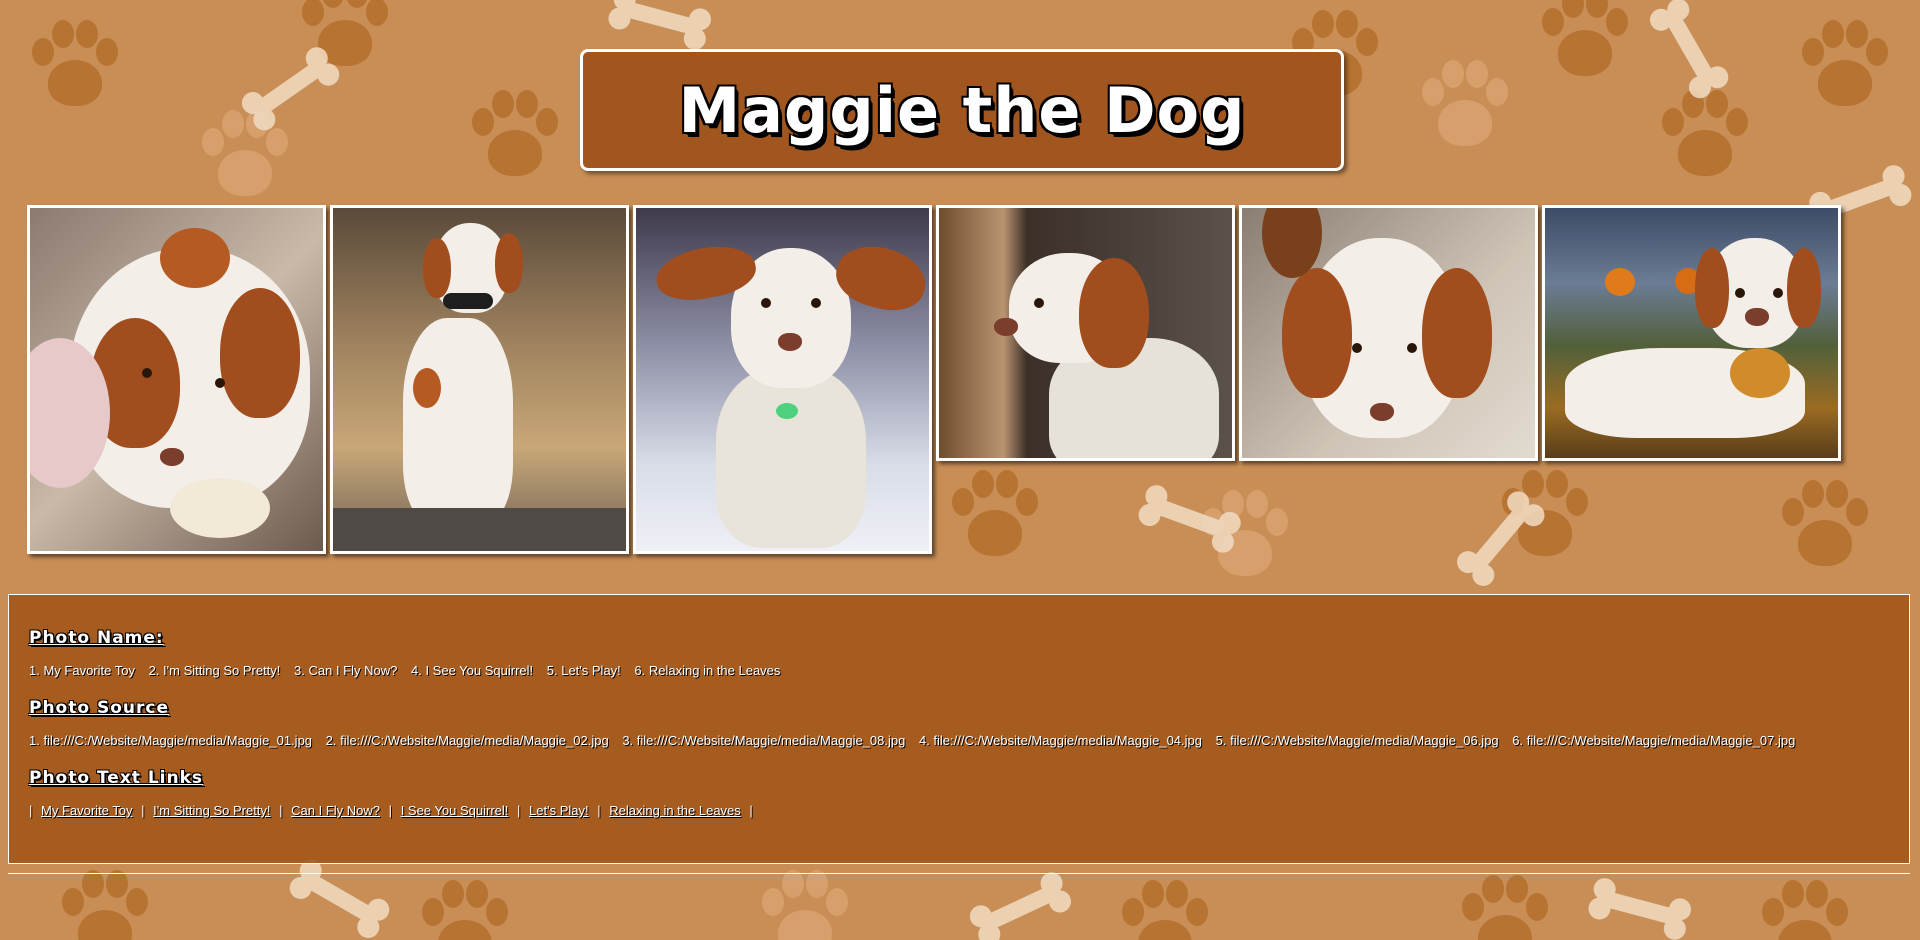 This screenshot has width=1920, height=940. I want to click on photo-relaxing-in-leaves, so click(1691, 333).